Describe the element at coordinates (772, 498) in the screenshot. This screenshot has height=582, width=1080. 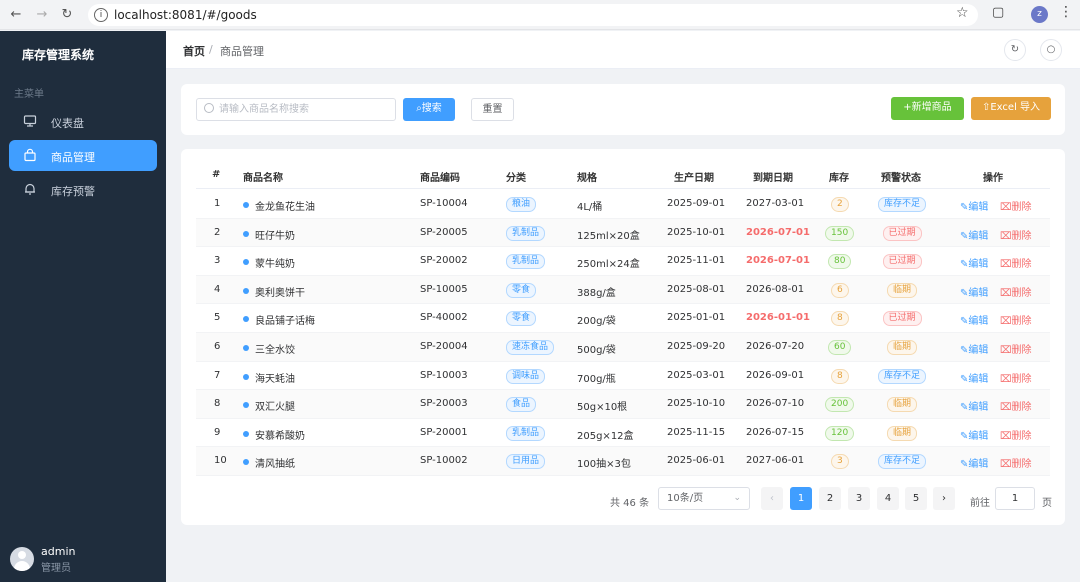
I see `prev-page-button: ‹` at that location.